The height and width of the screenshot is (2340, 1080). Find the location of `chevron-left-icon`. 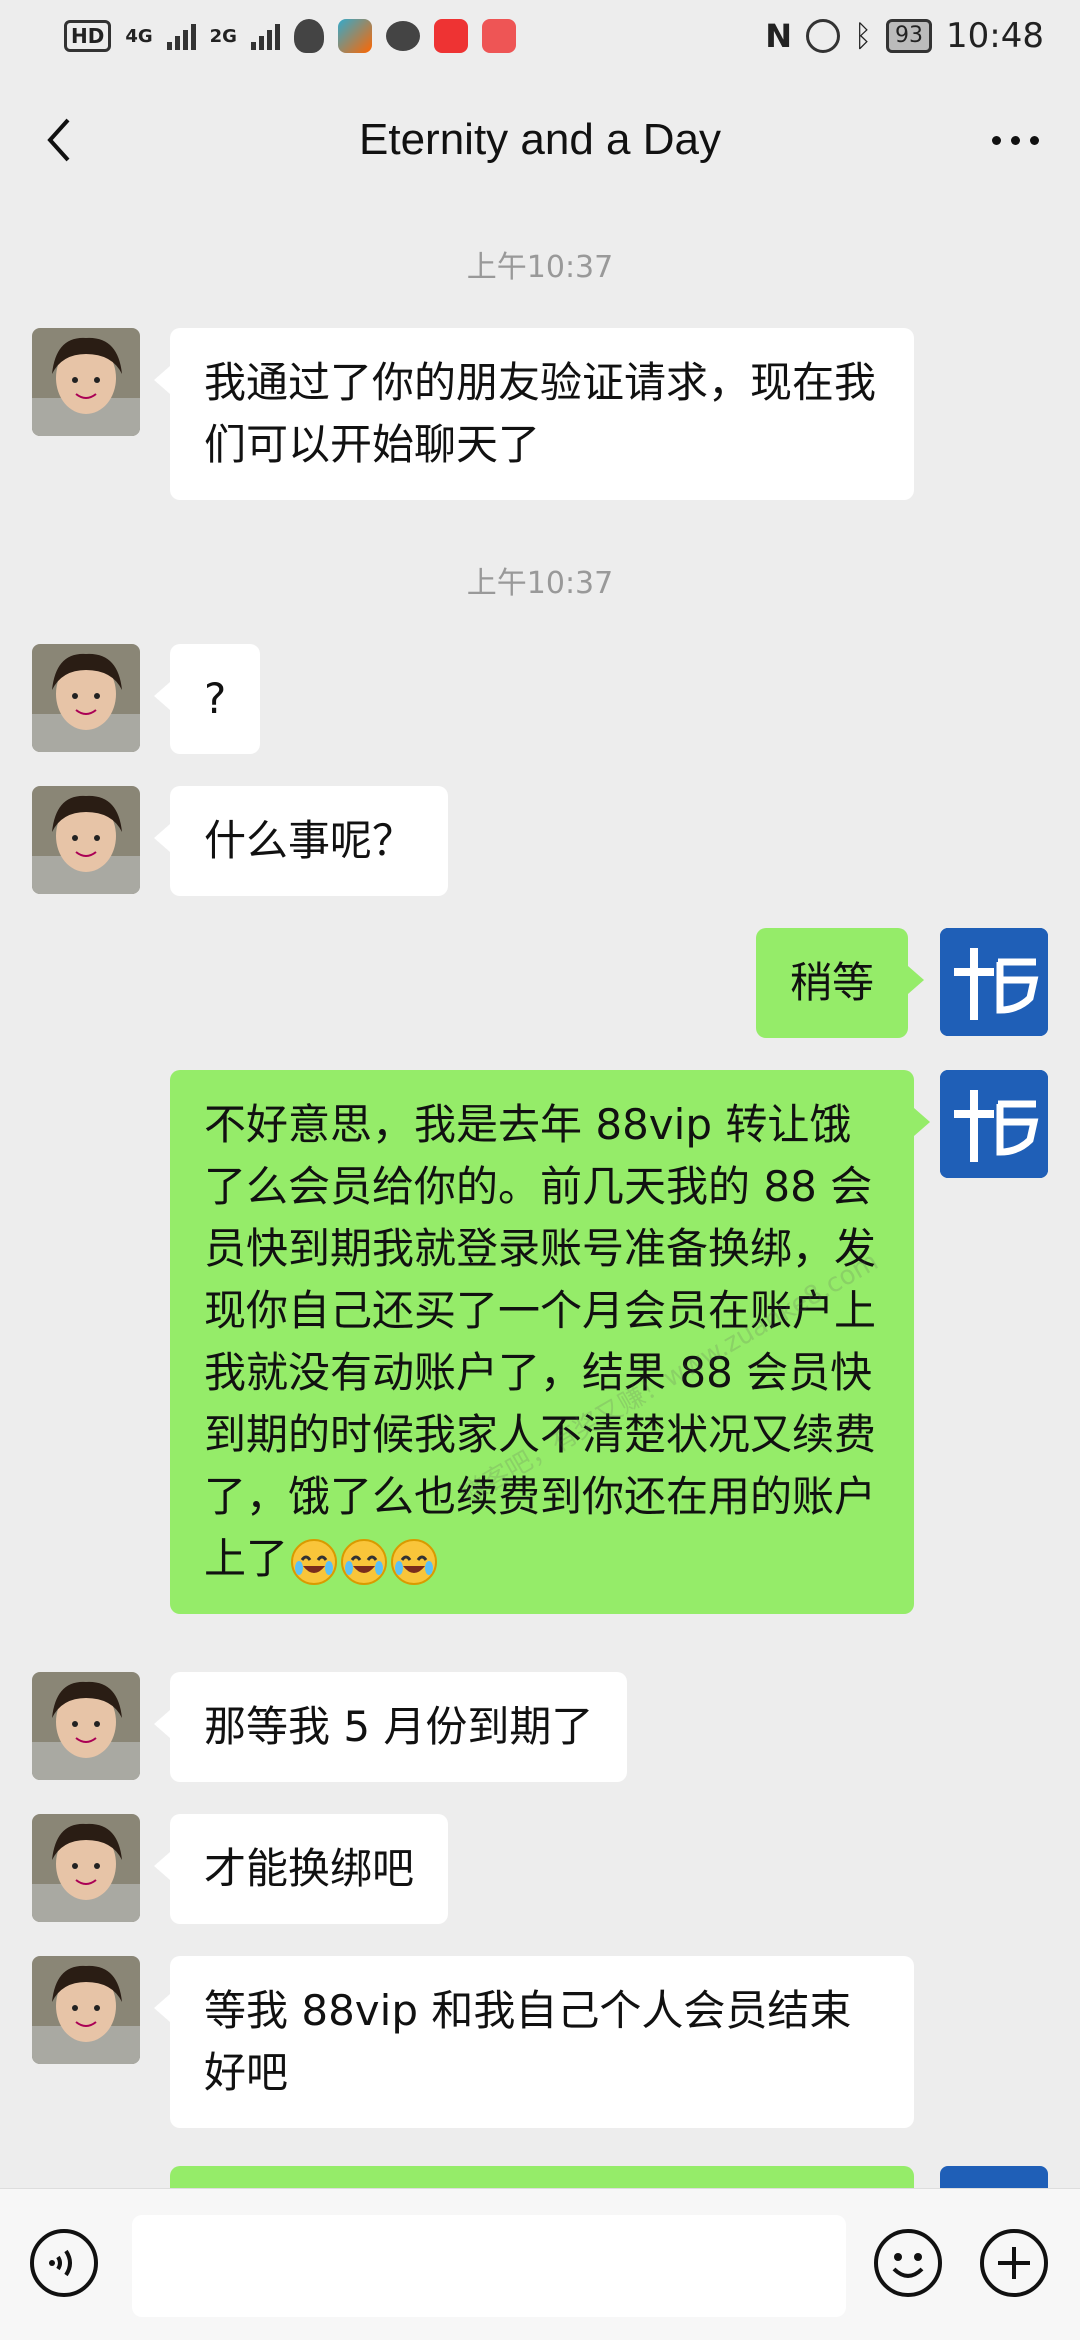

chevron-left-icon is located at coordinates (58, 140).